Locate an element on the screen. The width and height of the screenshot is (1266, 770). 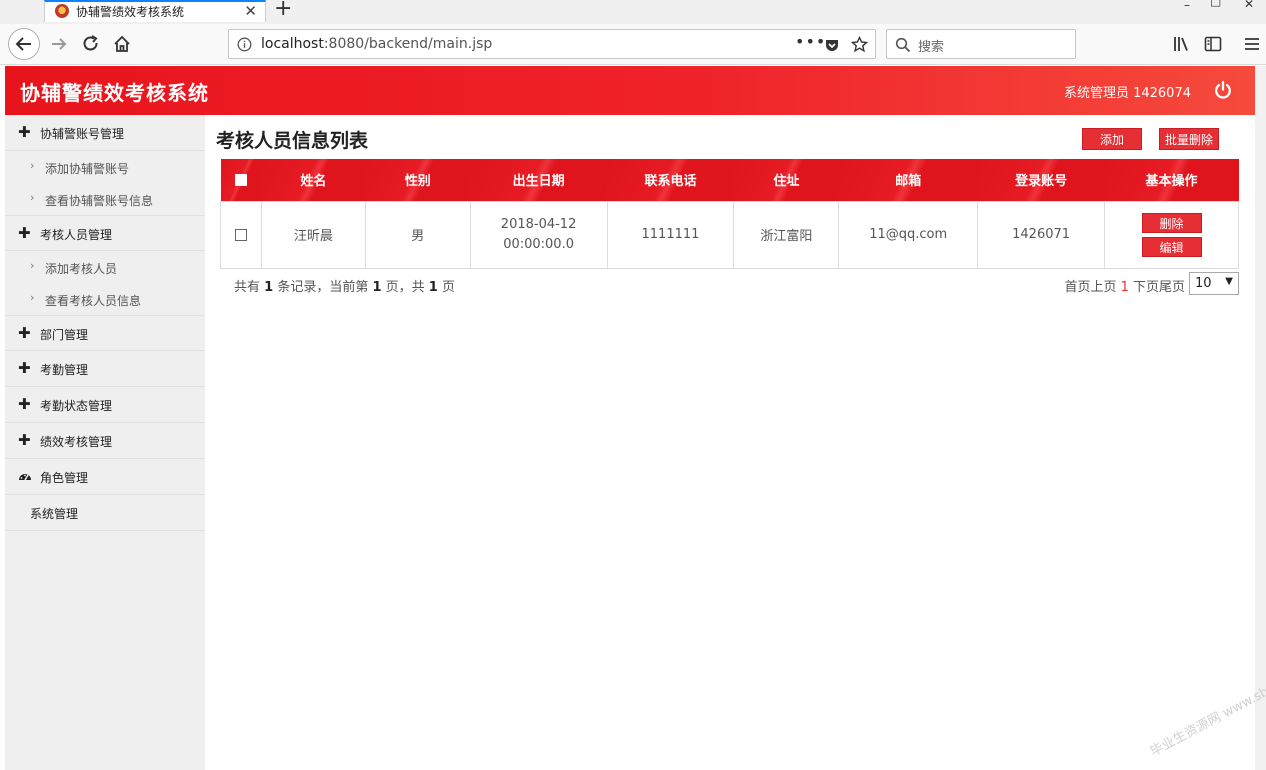
new-tab-icon: + is located at coordinates (283, 10).